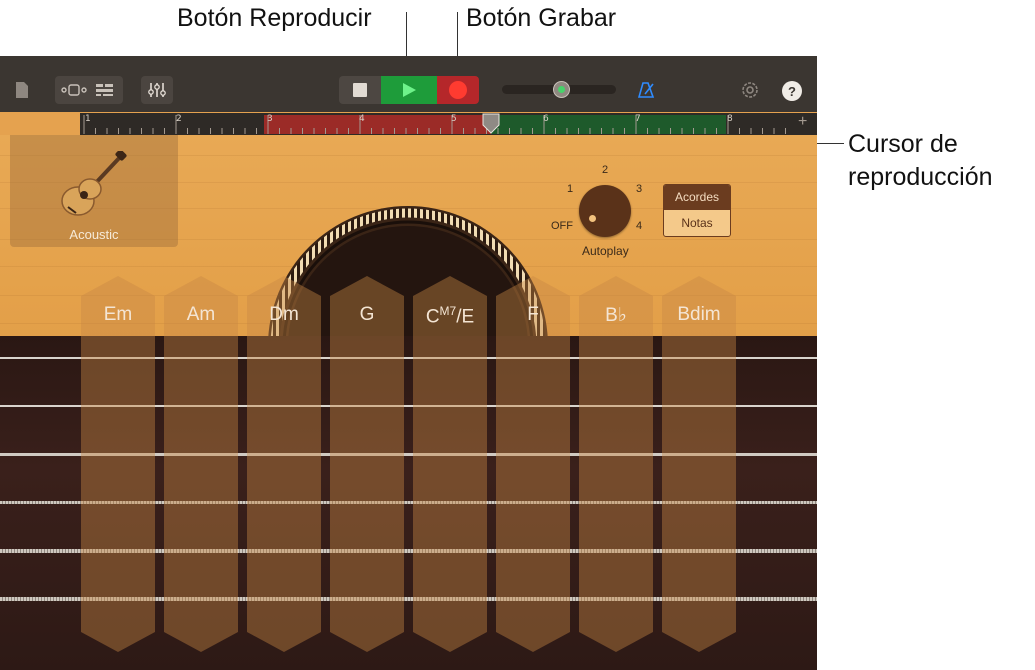 This screenshot has height=670, width=1035. I want to click on callout-play-button: Botón Reproducir, so click(274, 18).